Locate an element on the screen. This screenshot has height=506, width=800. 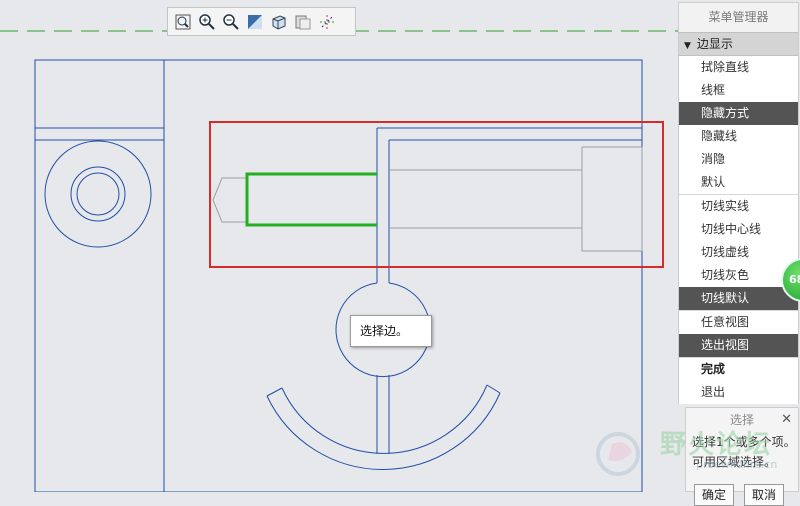
repaint-icon is located at coordinates (255, 21).